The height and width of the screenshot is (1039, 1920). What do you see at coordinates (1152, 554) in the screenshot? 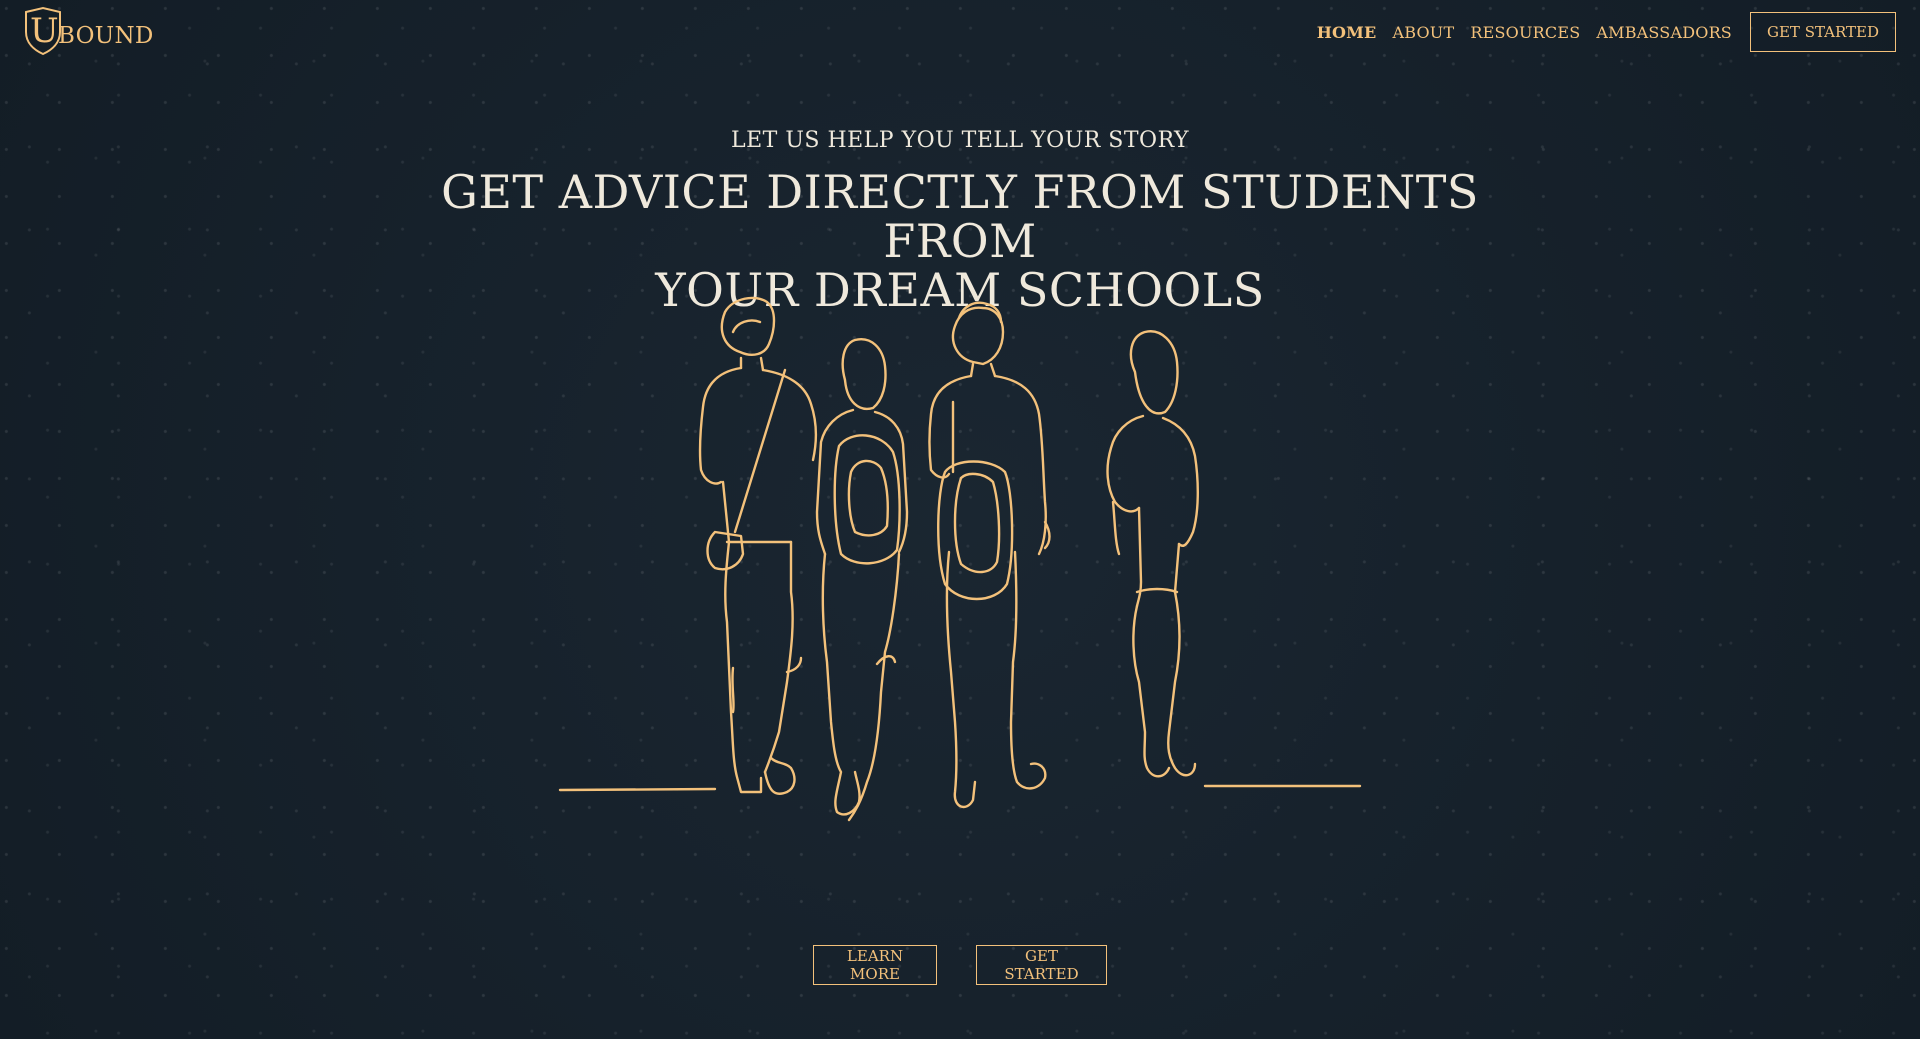
I see `student-4-figure` at bounding box center [1152, 554].